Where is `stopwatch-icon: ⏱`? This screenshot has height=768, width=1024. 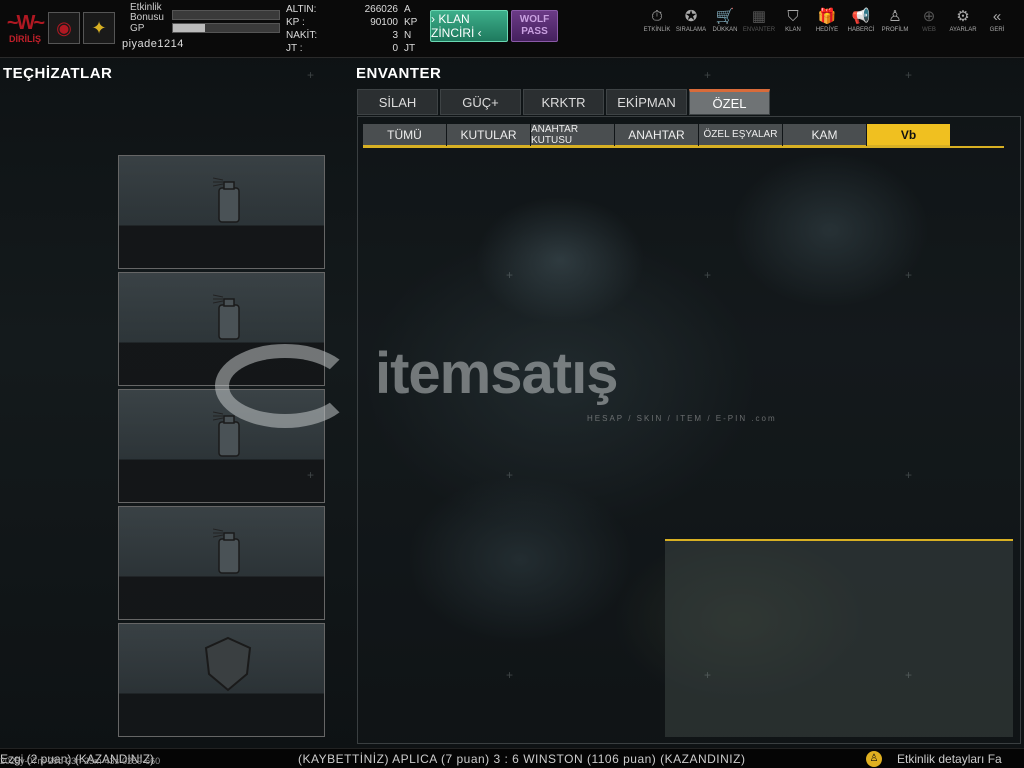 stopwatch-icon: ⏱ is located at coordinates (657, 16).